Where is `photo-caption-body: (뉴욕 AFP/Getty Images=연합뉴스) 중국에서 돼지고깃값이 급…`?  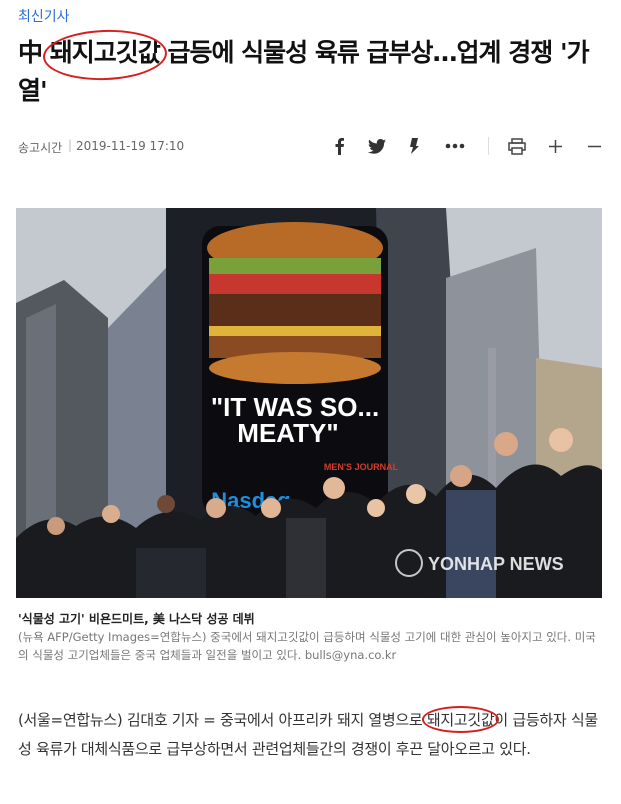 photo-caption-body: (뉴욕 AFP/Getty Images=연합뉴스) 중국에서 돼지고깃값이 급… is located at coordinates (307, 646).